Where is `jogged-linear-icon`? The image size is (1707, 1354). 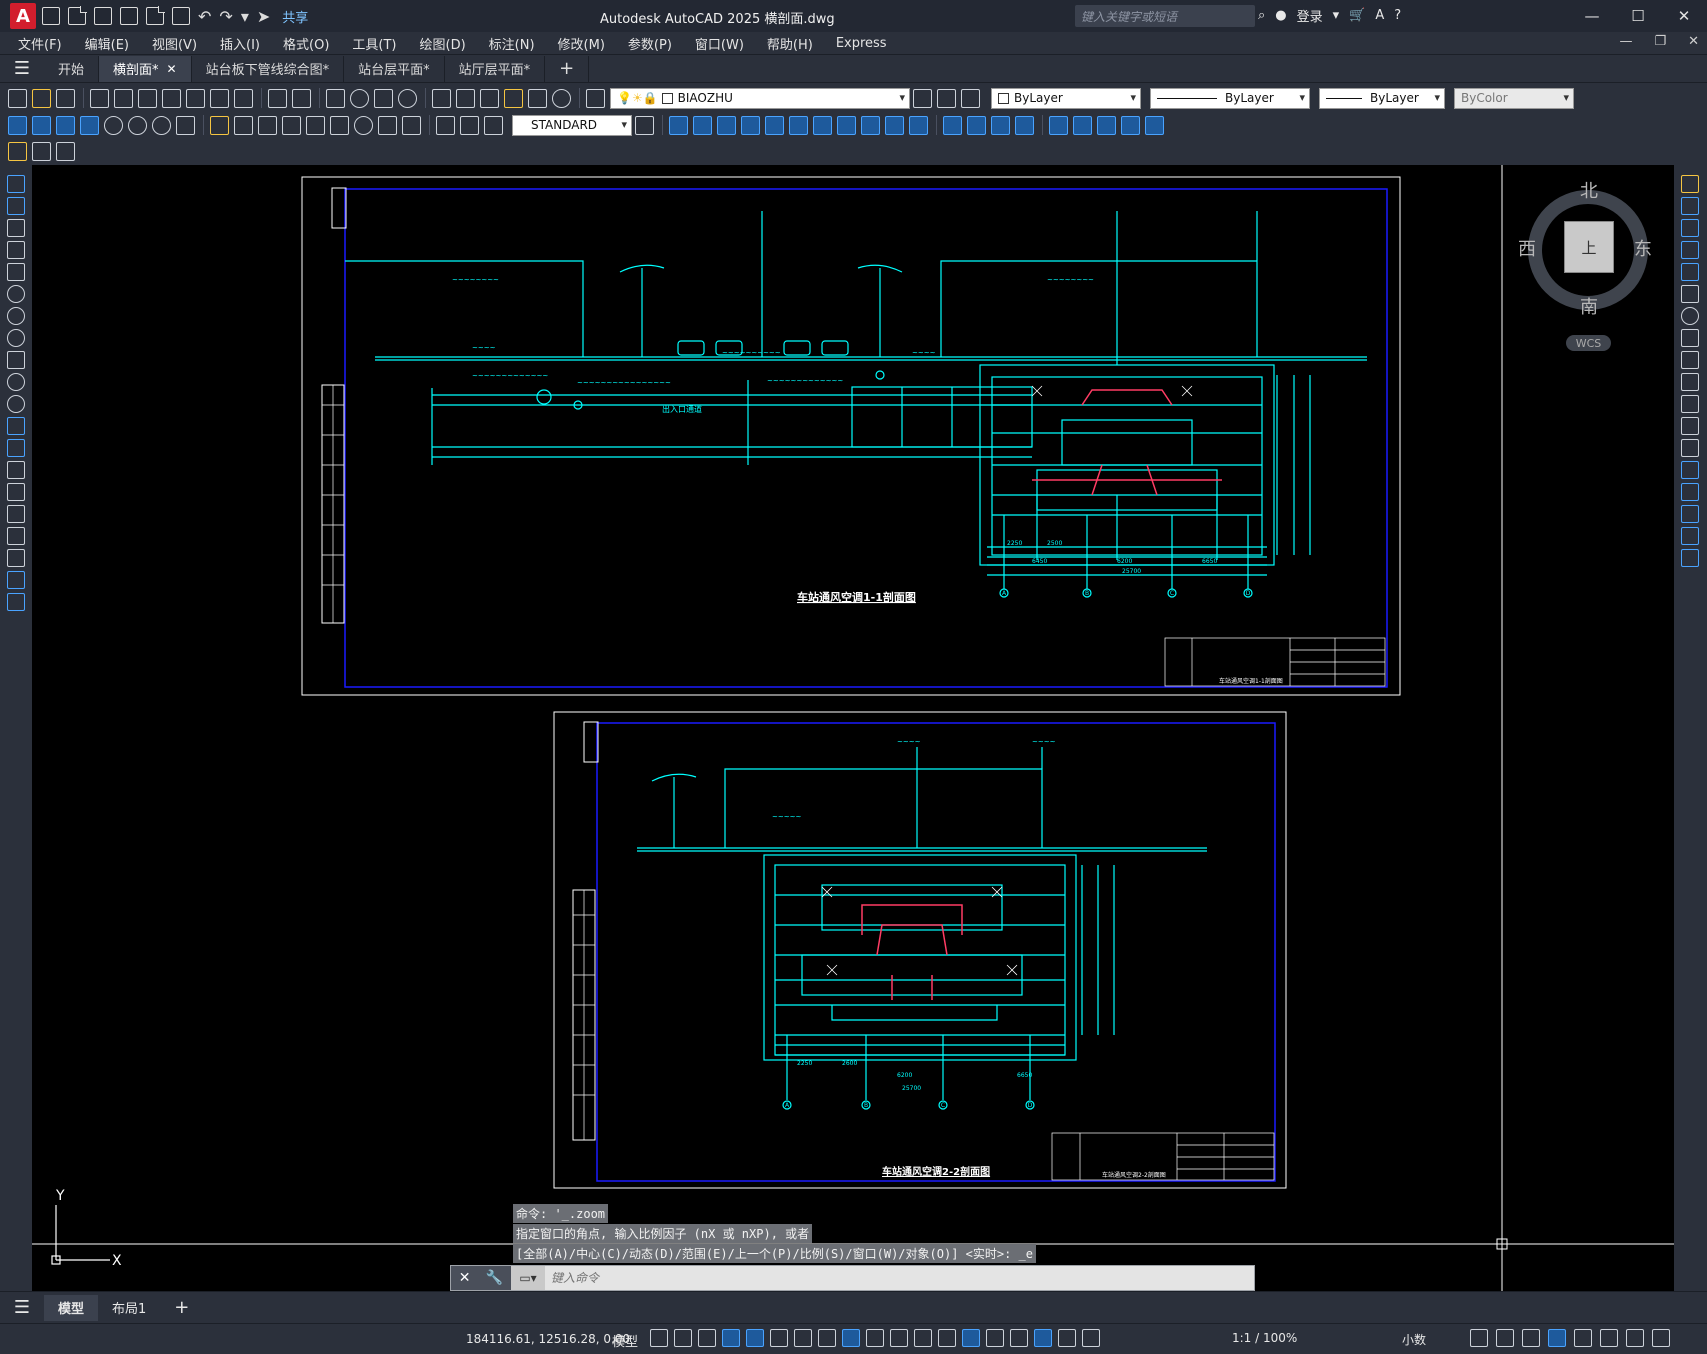 jogged-linear-icon is located at coordinates (411, 125).